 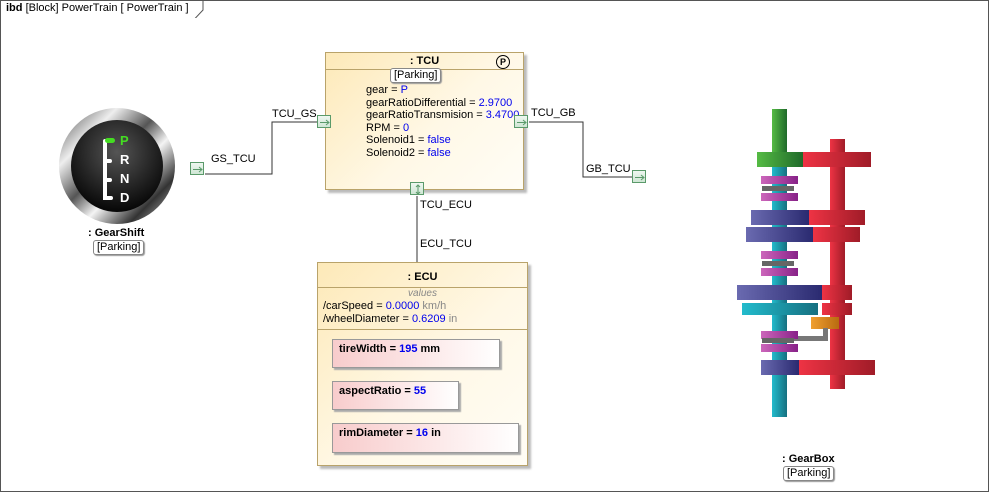 I want to click on port-gb-tcu, so click(x=639, y=176).